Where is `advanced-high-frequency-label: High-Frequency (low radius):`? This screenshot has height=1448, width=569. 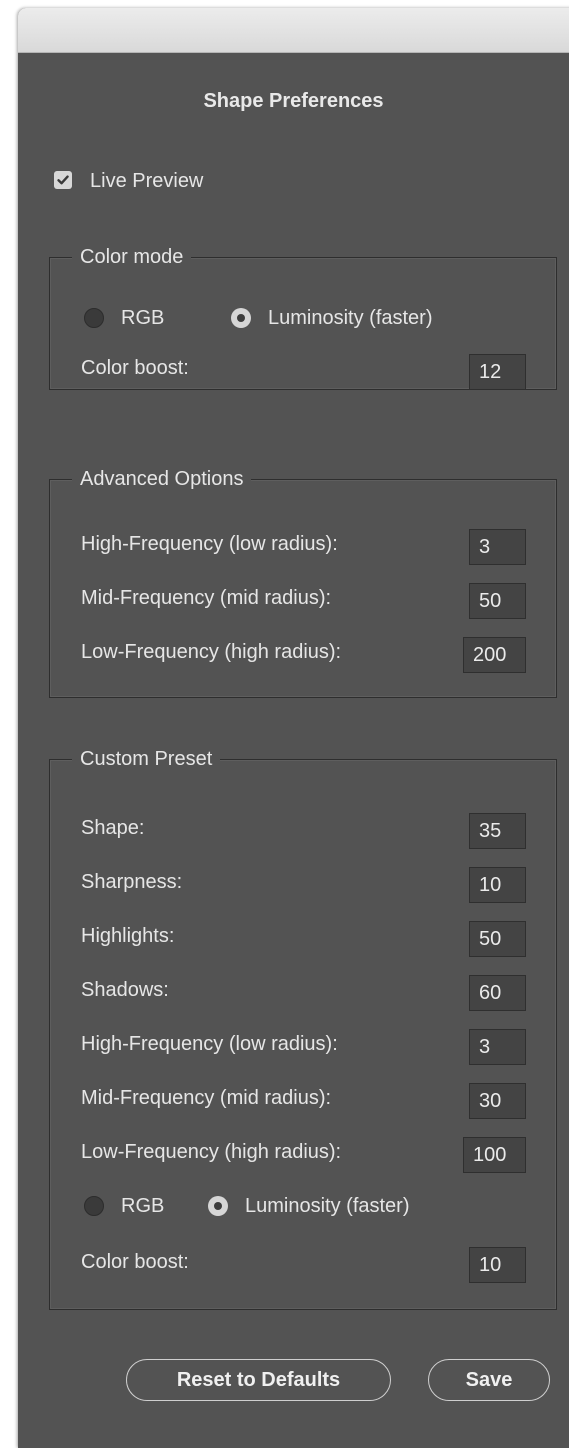
advanced-high-frequency-label: High-Frequency (low radius): is located at coordinates (209, 544).